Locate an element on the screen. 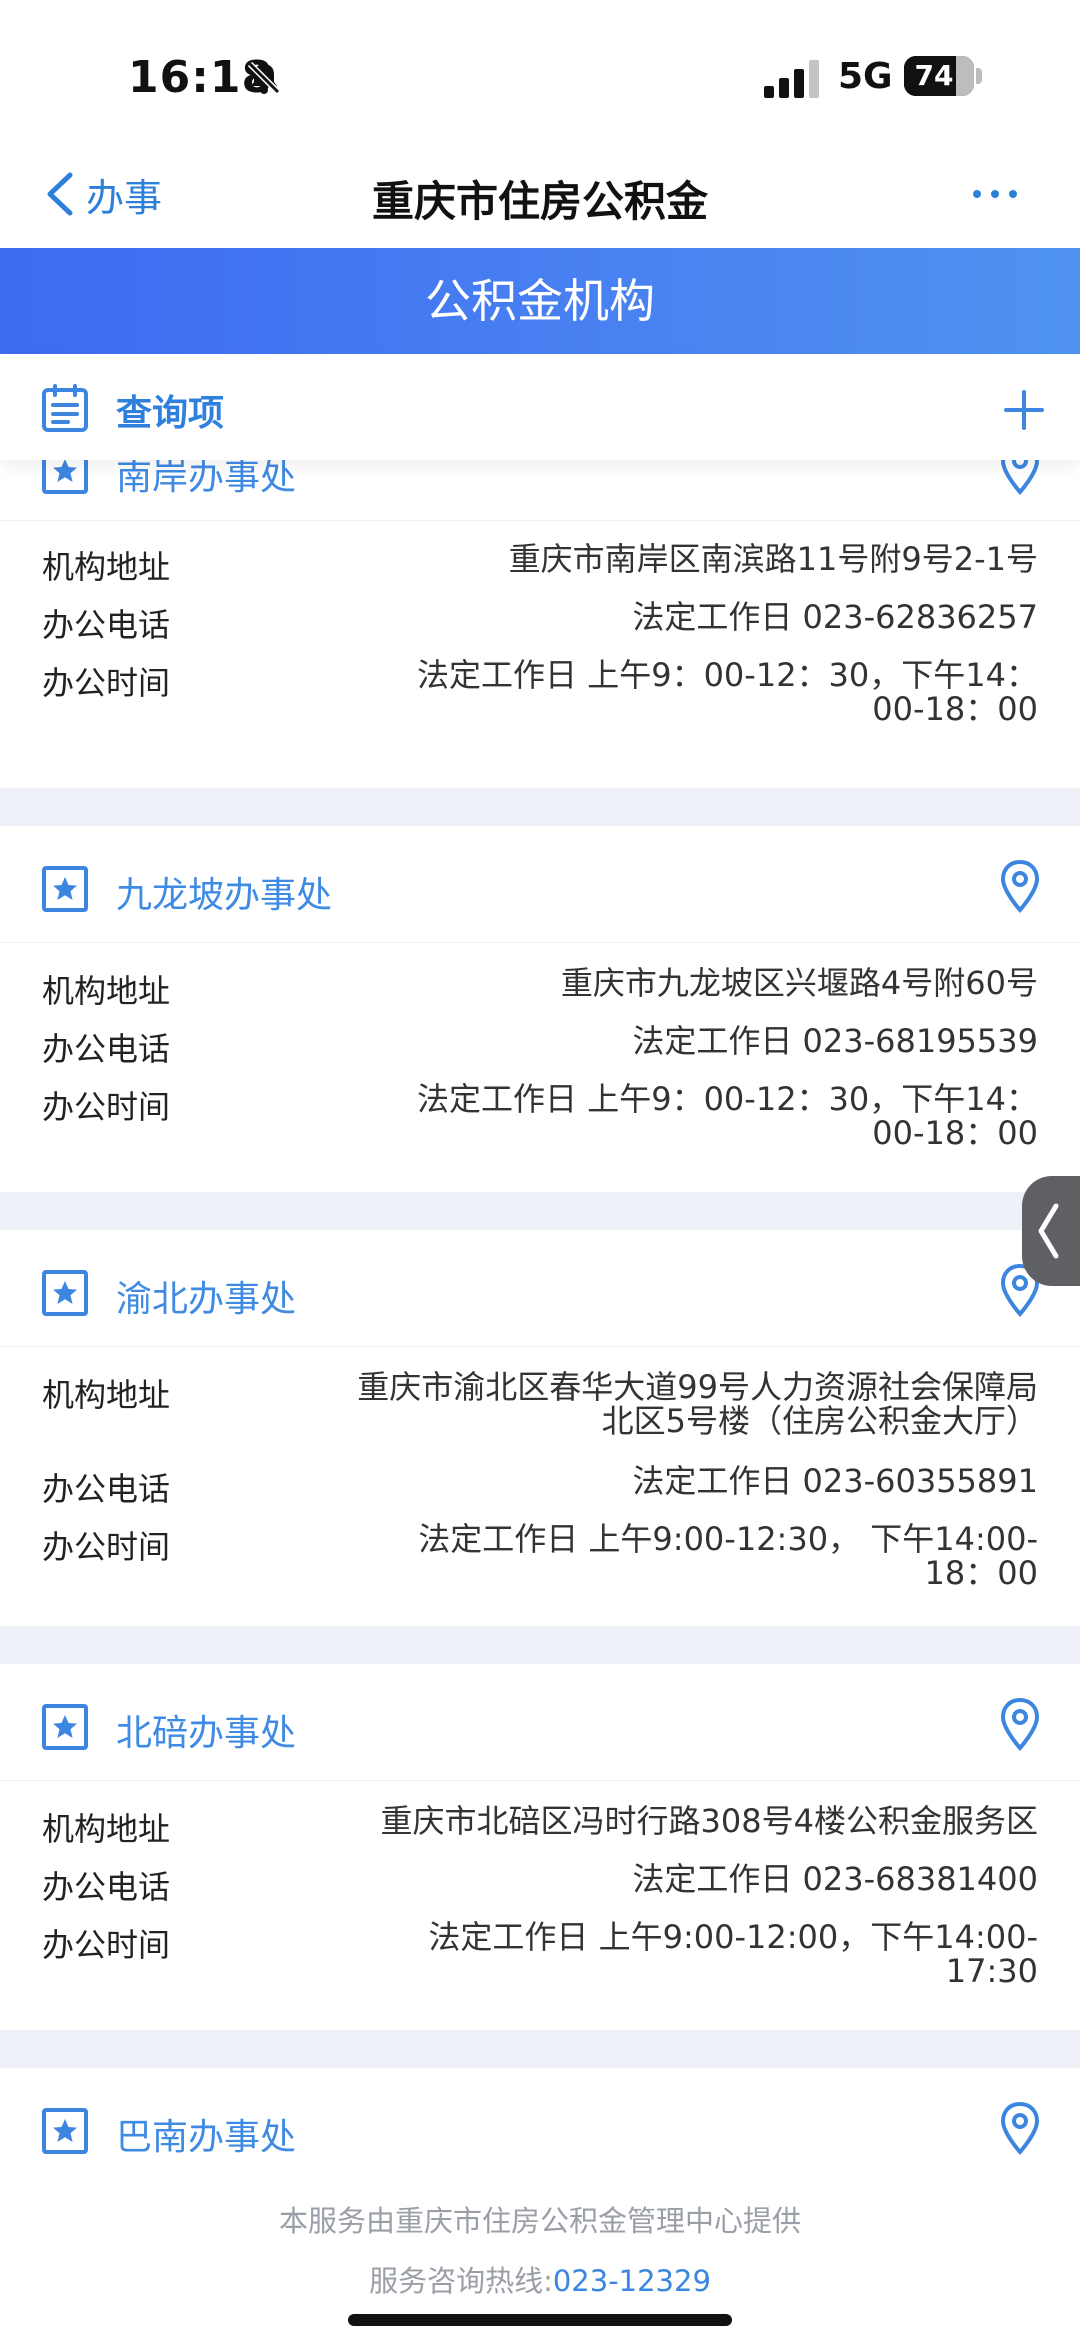 Image resolution: width=1080 pixels, height=2347 pixels. office-phone-row: 办公电话 法定工作日 023-60355891 is located at coordinates (540, 1493).